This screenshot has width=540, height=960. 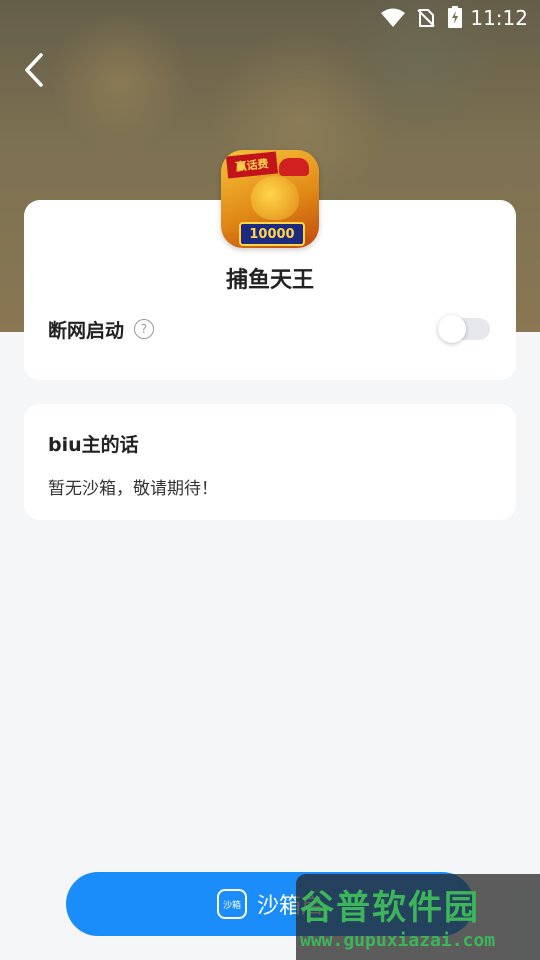 I want to click on app-icon: 赢话费 10000, so click(x=270, y=199).